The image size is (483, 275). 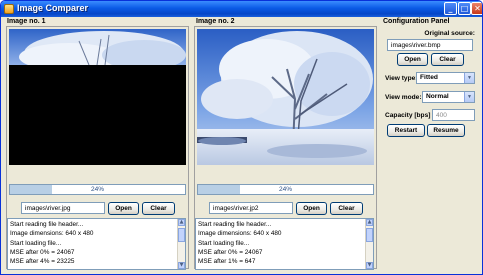 I want to click on capacity-field: 400, so click(x=453, y=115).